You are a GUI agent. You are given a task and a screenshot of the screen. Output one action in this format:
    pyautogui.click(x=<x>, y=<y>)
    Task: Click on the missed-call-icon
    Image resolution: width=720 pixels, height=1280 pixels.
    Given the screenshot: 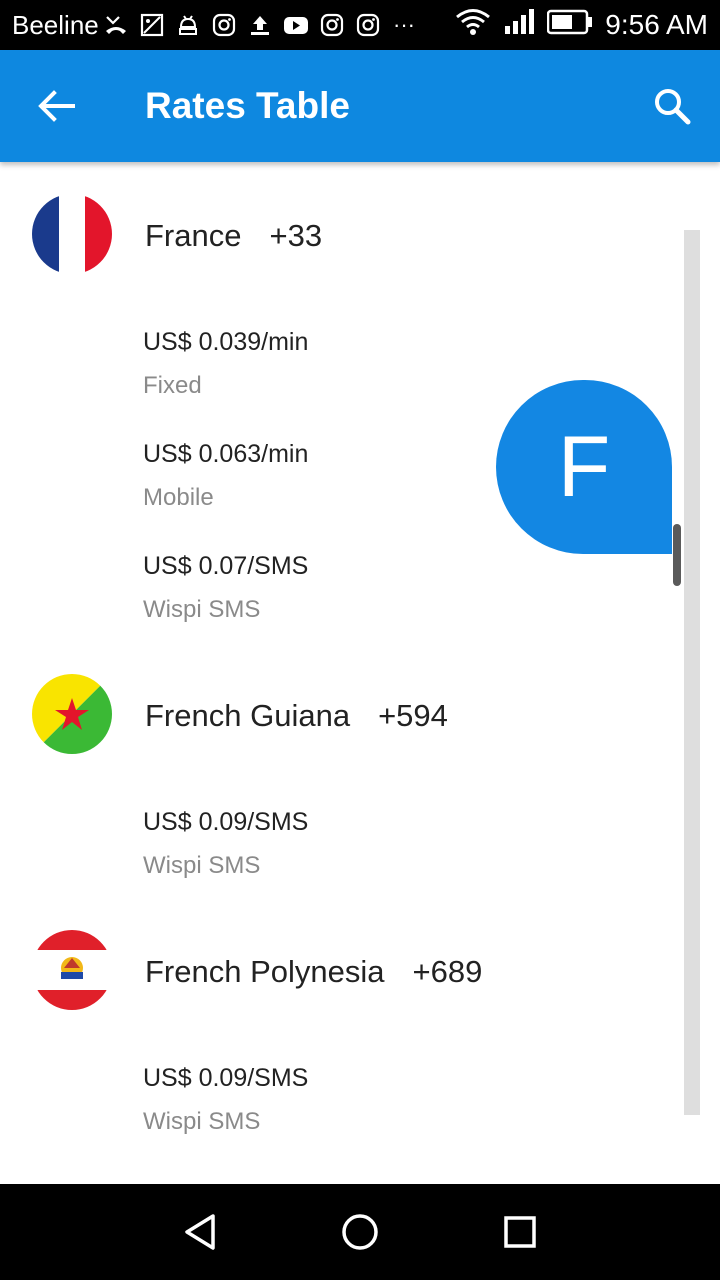 What is the action you would take?
    pyautogui.click(x=116, y=25)
    